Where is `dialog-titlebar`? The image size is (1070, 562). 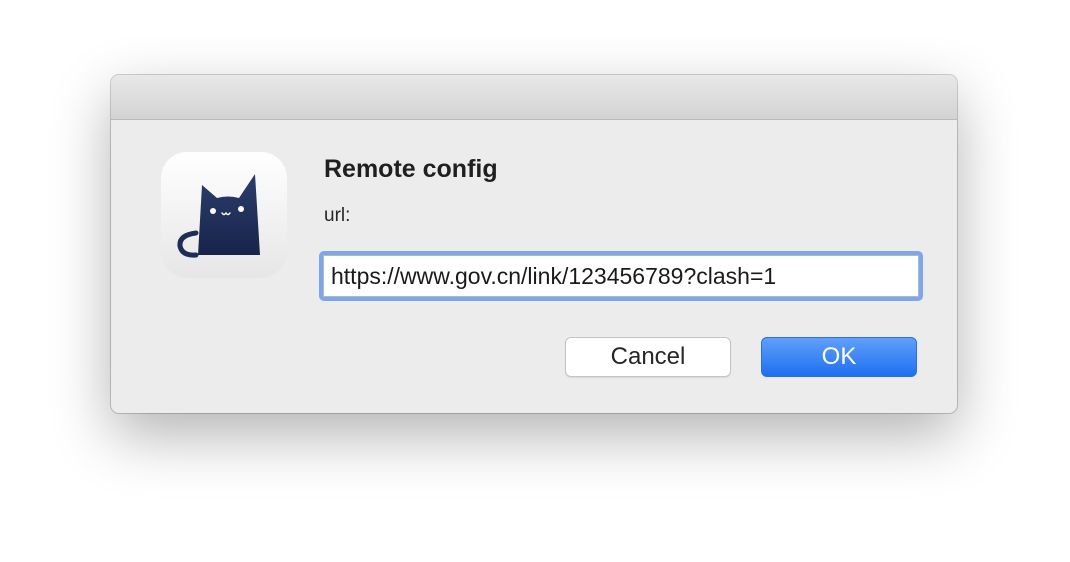 dialog-titlebar is located at coordinates (534, 97).